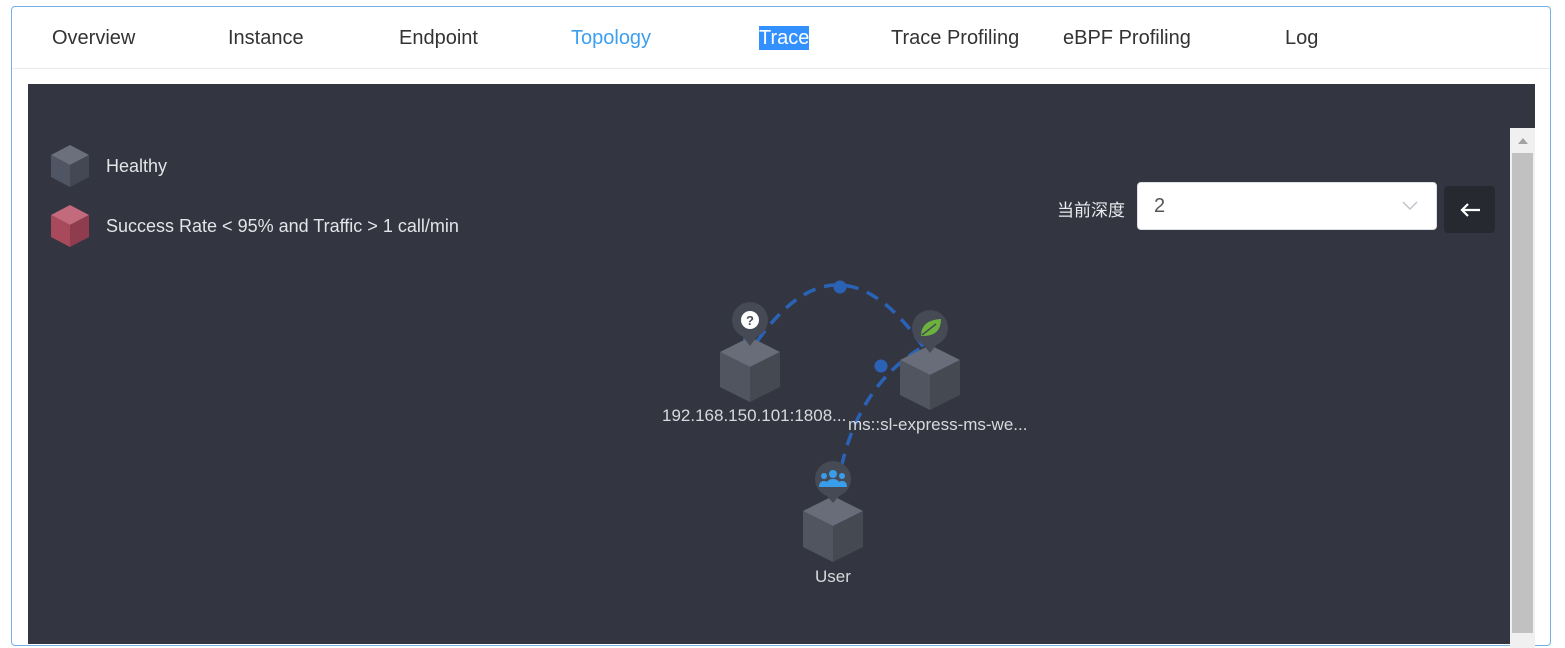 The height and width of the screenshot is (648, 1565). What do you see at coordinates (70, 226) in the screenshot?
I see `warning-cube-icon` at bounding box center [70, 226].